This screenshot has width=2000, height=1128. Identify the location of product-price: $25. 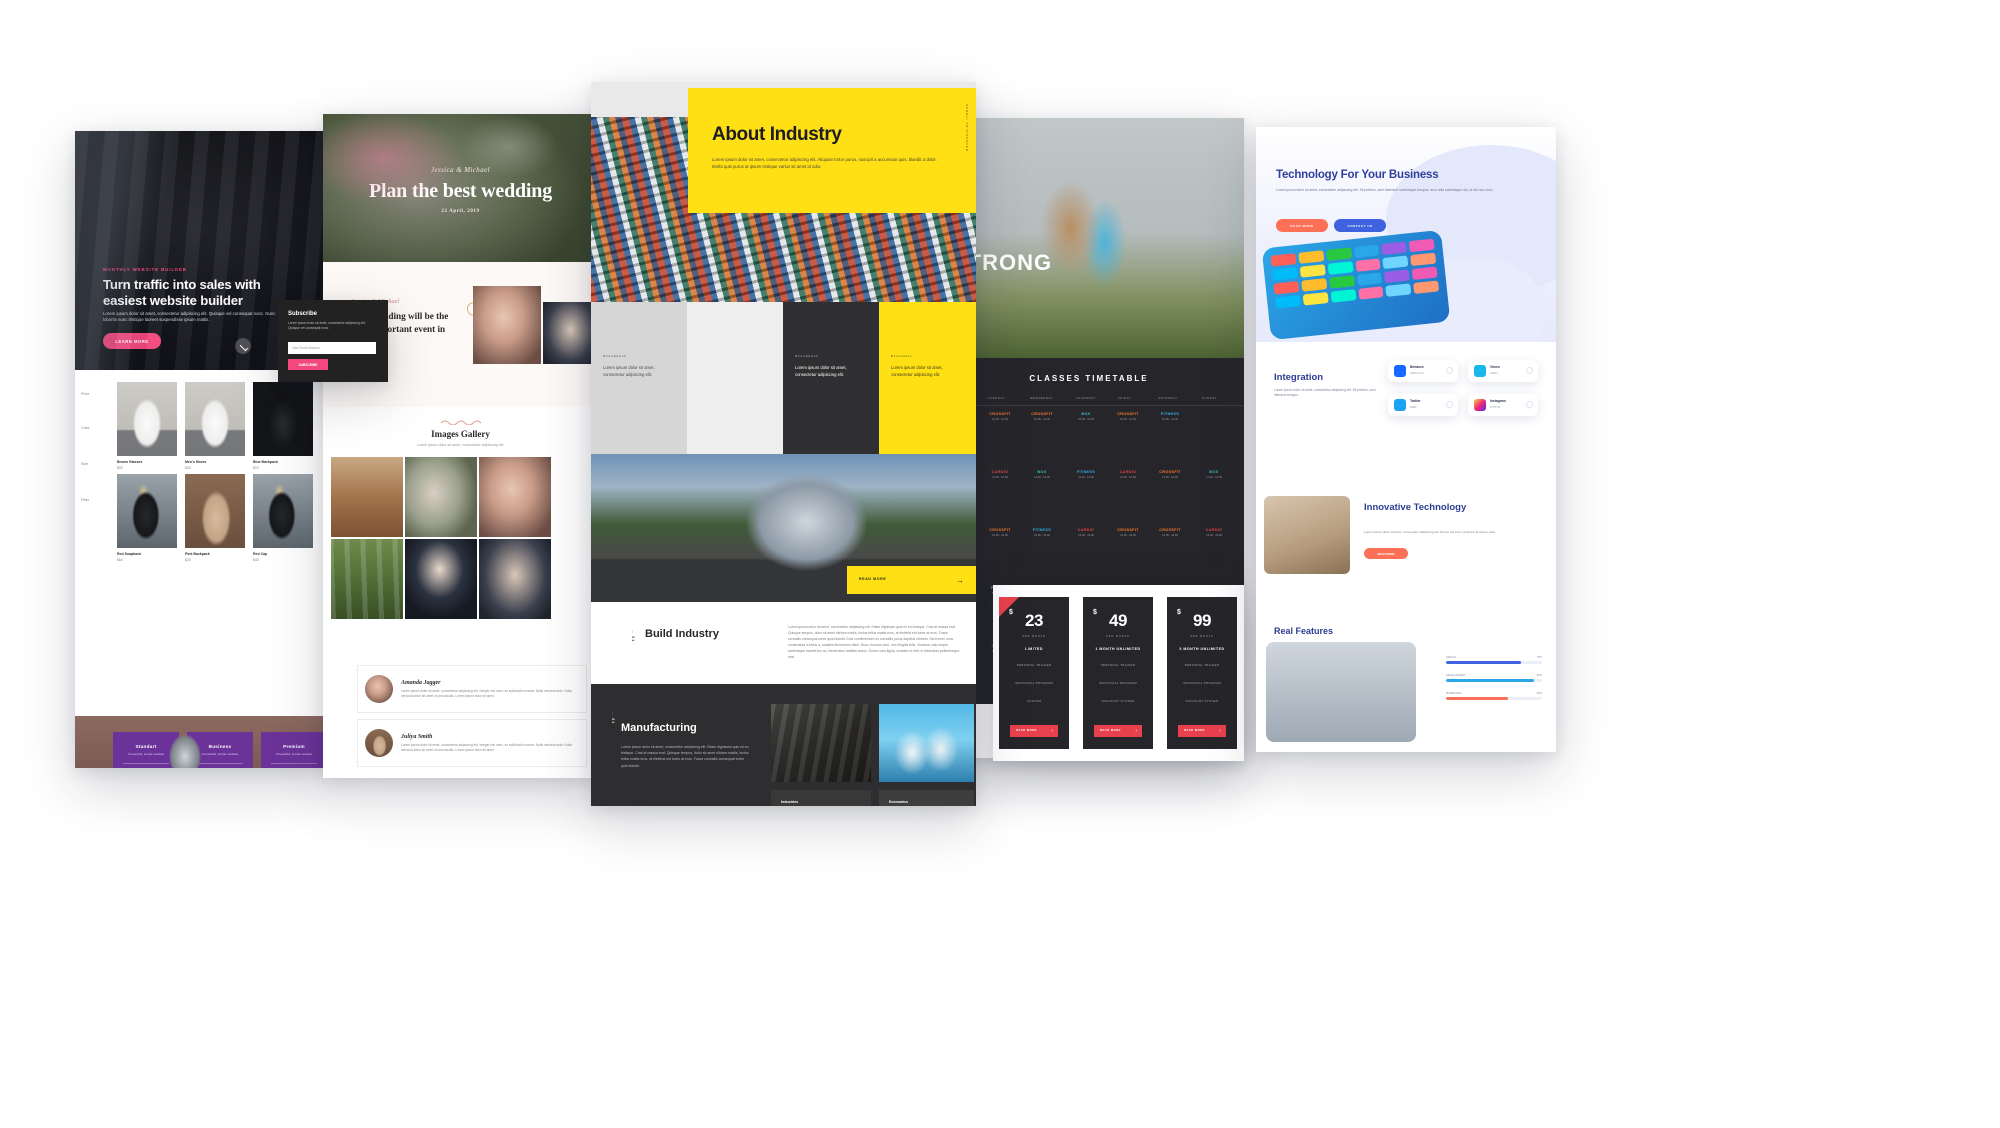
(188, 560).